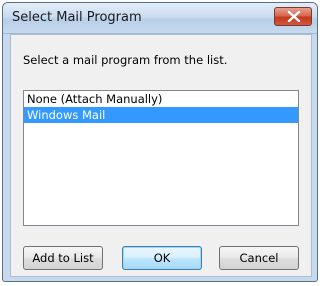 This screenshot has height=286, width=322. Describe the element at coordinates (125, 60) in the screenshot. I see `instruction-text: Select a mail program from the list.` at that location.